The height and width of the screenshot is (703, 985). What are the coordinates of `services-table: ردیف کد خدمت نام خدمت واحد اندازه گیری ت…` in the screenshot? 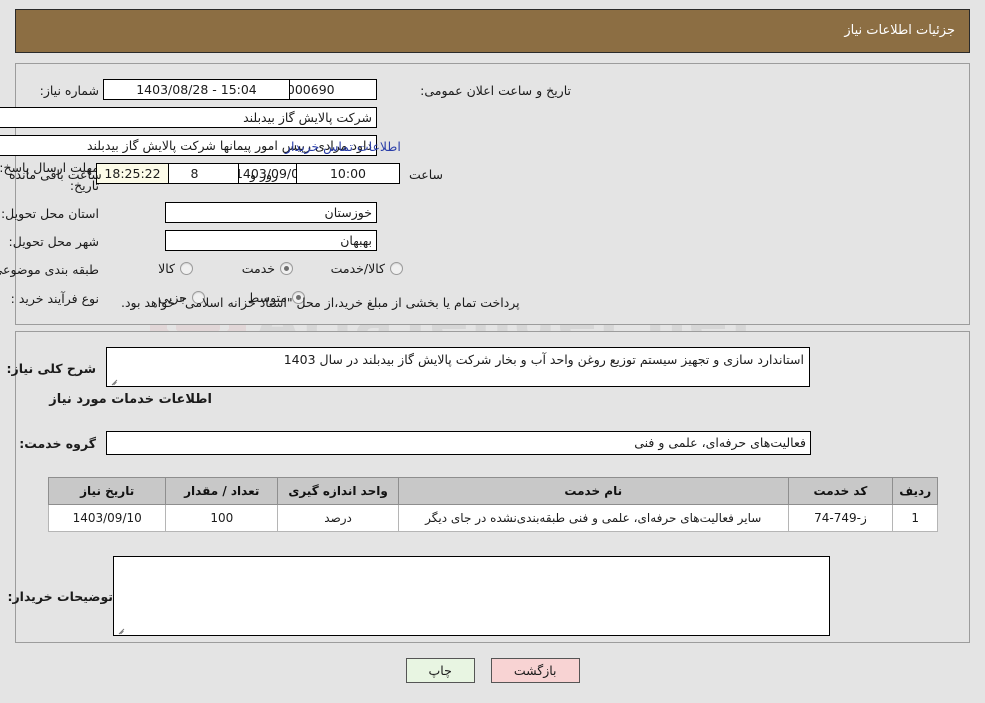 It's located at (492, 504).